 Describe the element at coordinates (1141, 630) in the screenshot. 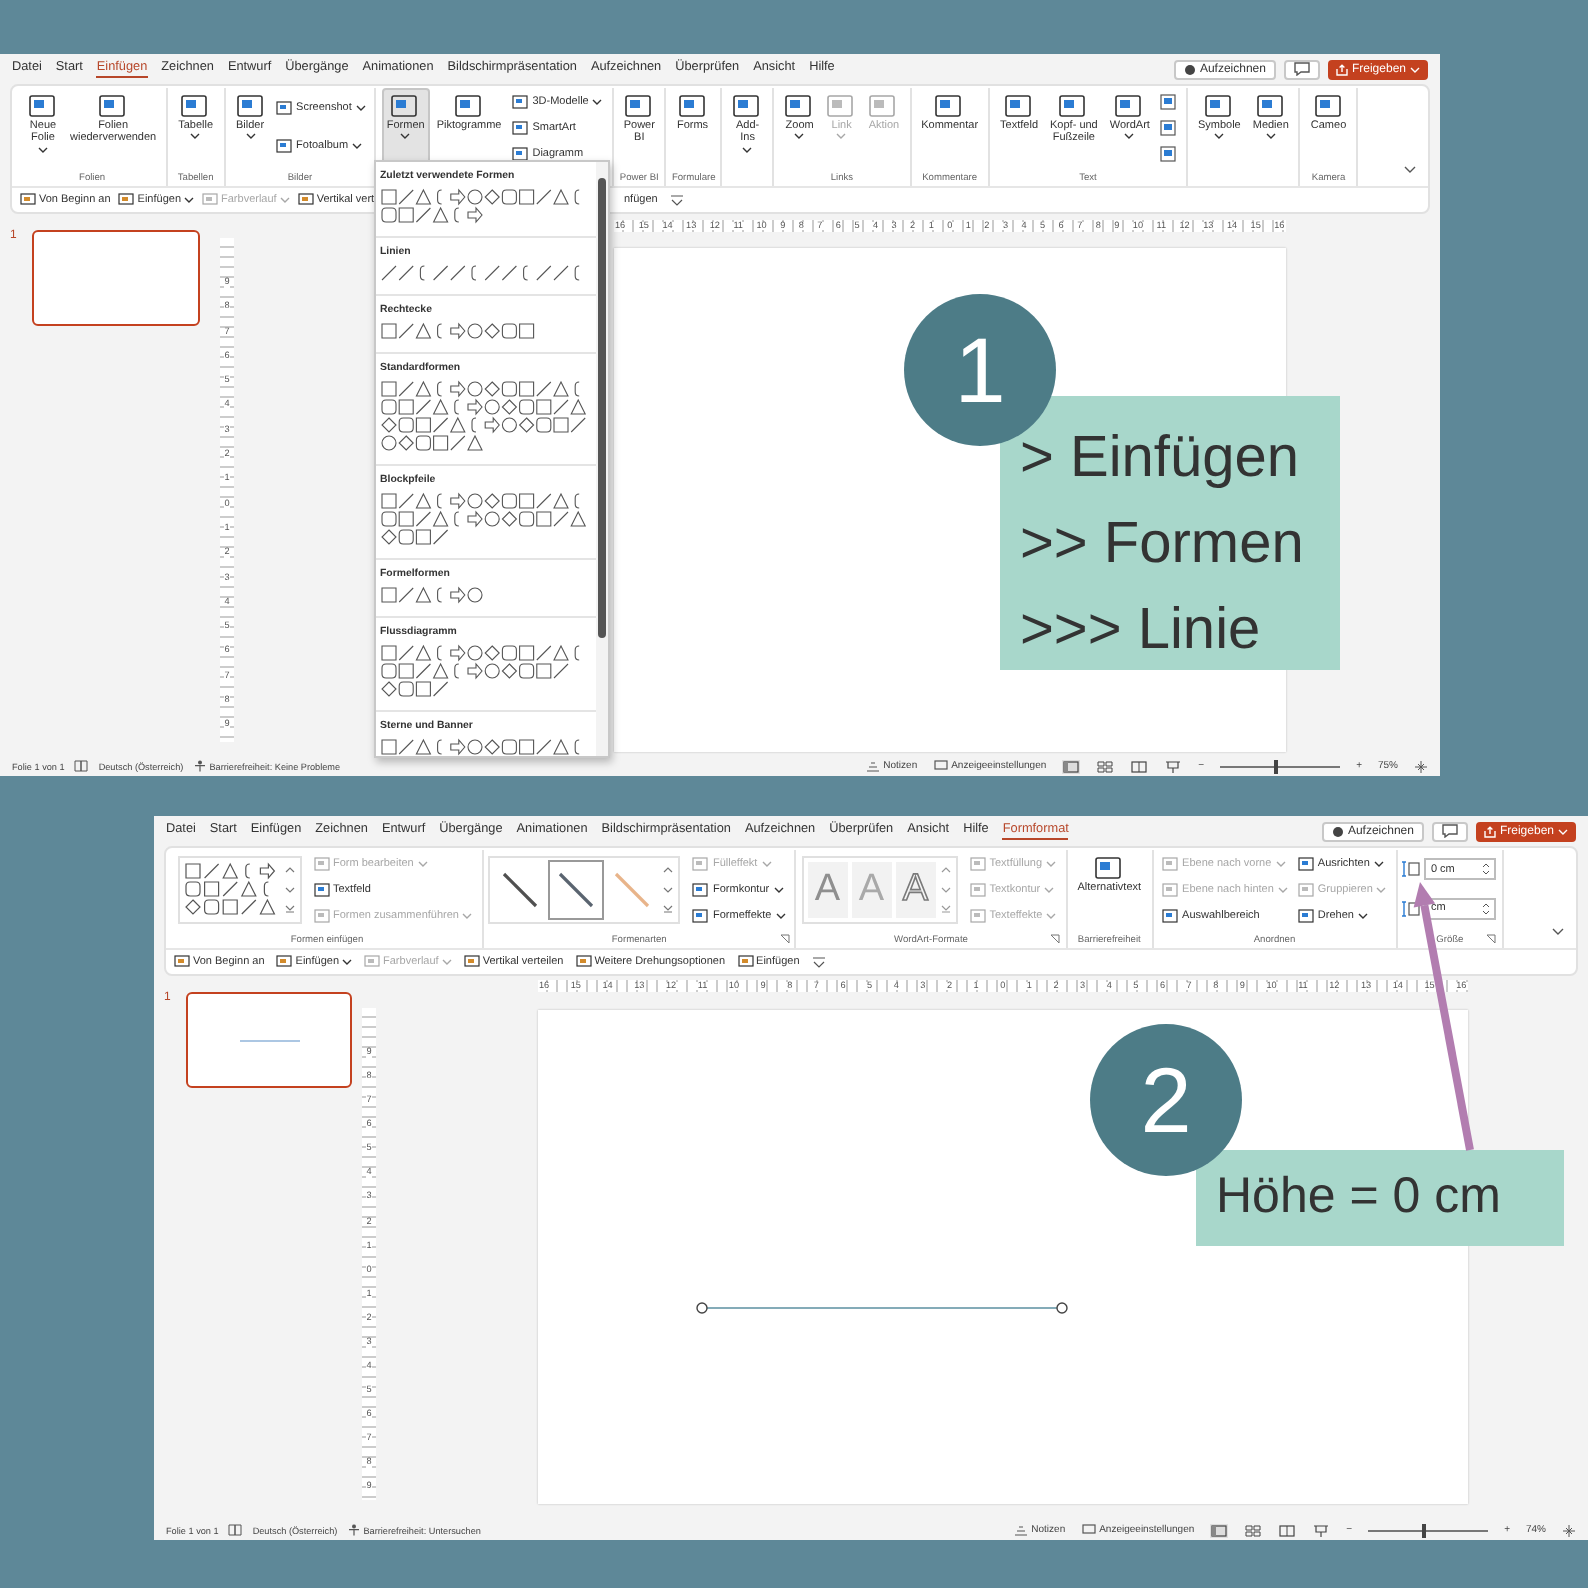

I see `callout-text: >>> Linie` at that location.